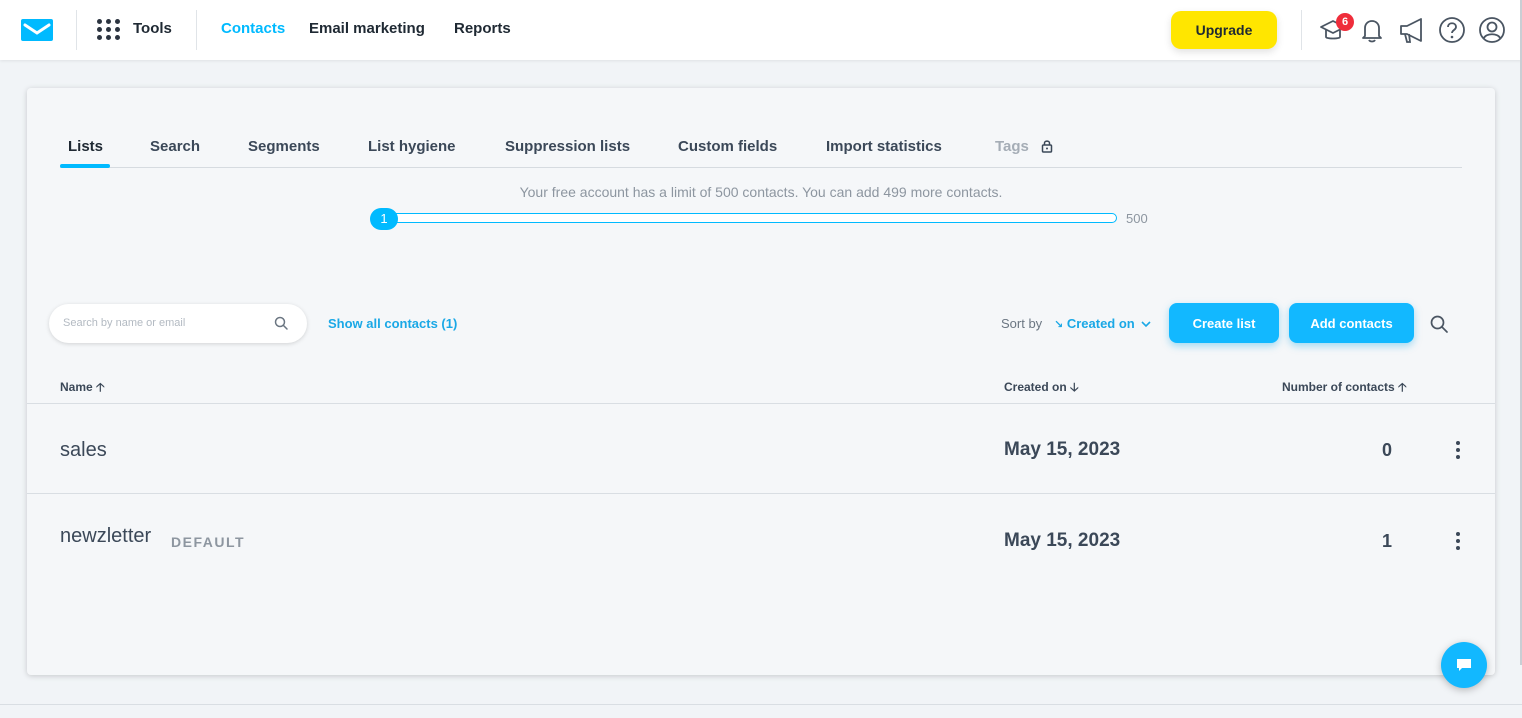  Describe the element at coordinates (1386, 450) in the screenshot. I see `list-contact-count: 0` at that location.